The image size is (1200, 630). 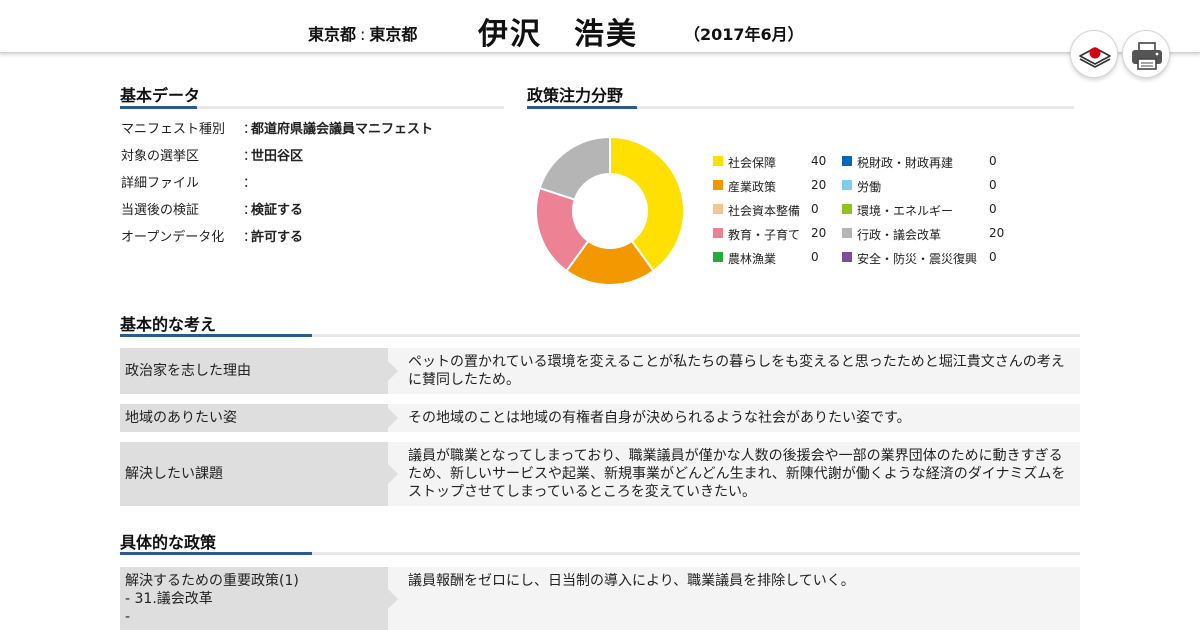 I want to click on print-button, so click(x=1146, y=54).